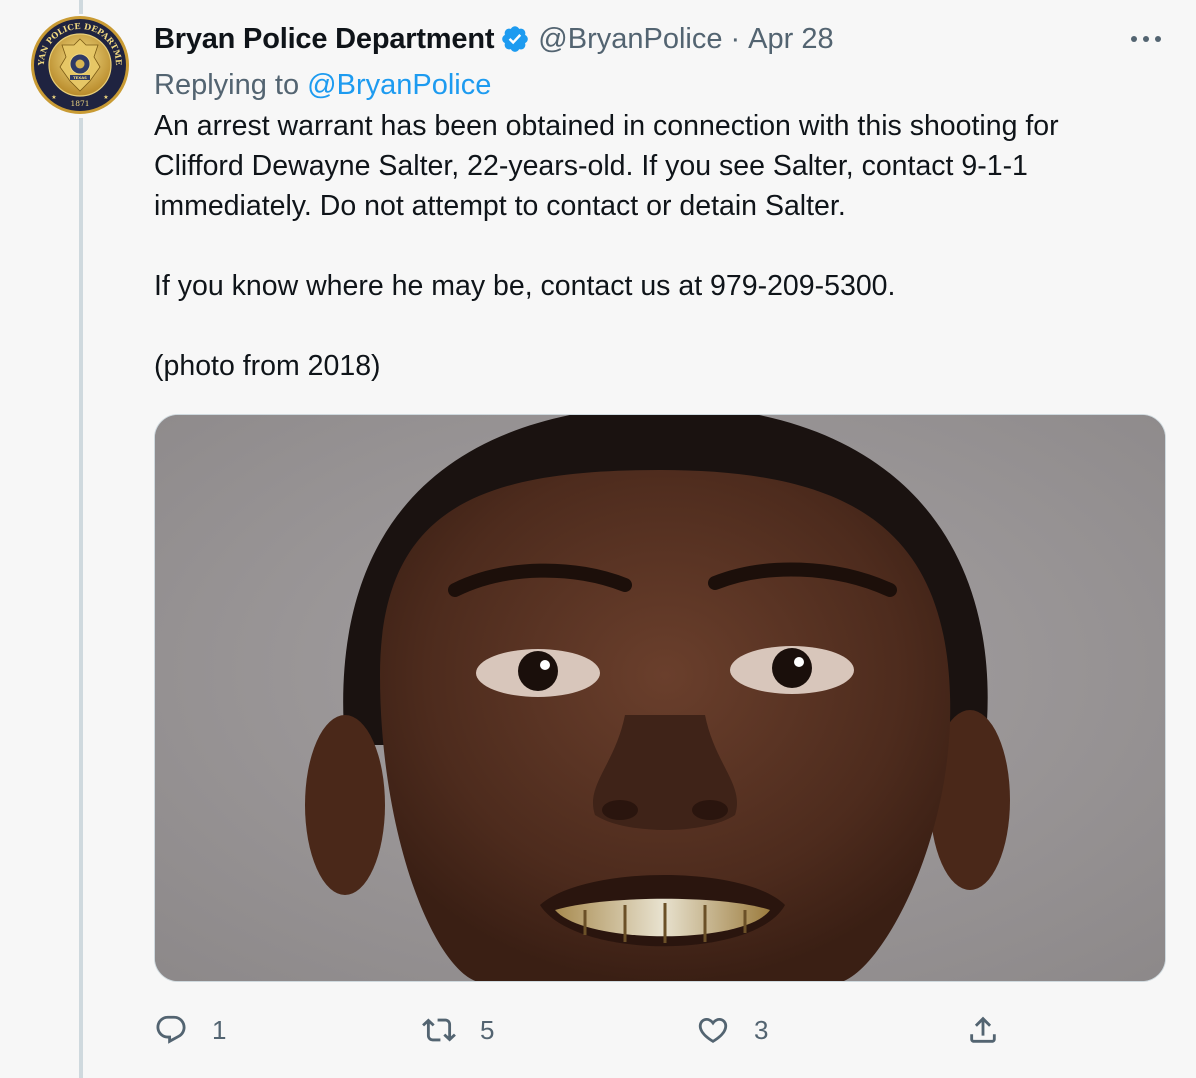 The image size is (1196, 1078). Describe the element at coordinates (713, 1030) in the screenshot. I see `heart-icon` at that location.